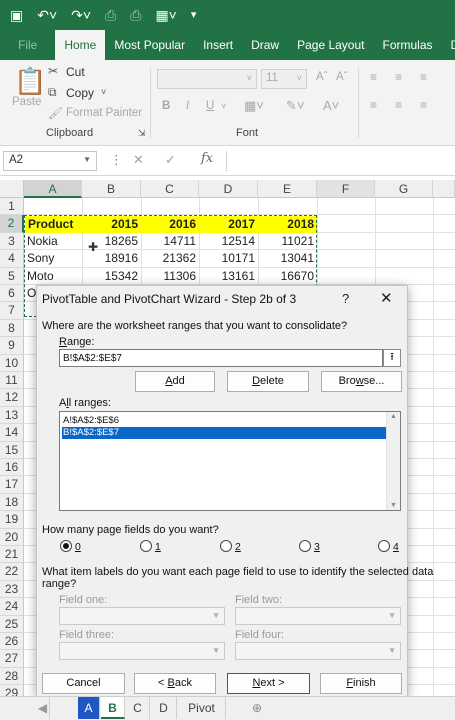 This screenshot has width=455, height=720. I want to click on cell-e2: 2018, so click(287, 224).